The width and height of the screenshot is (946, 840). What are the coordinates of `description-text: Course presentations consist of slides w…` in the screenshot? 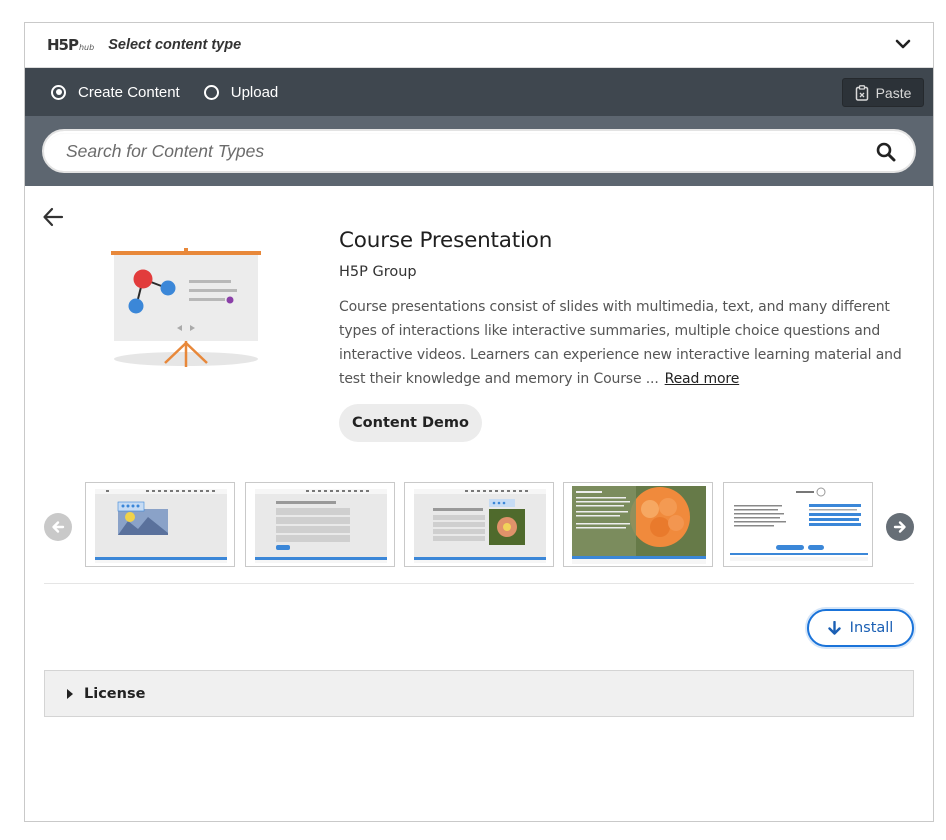 It's located at (620, 343).